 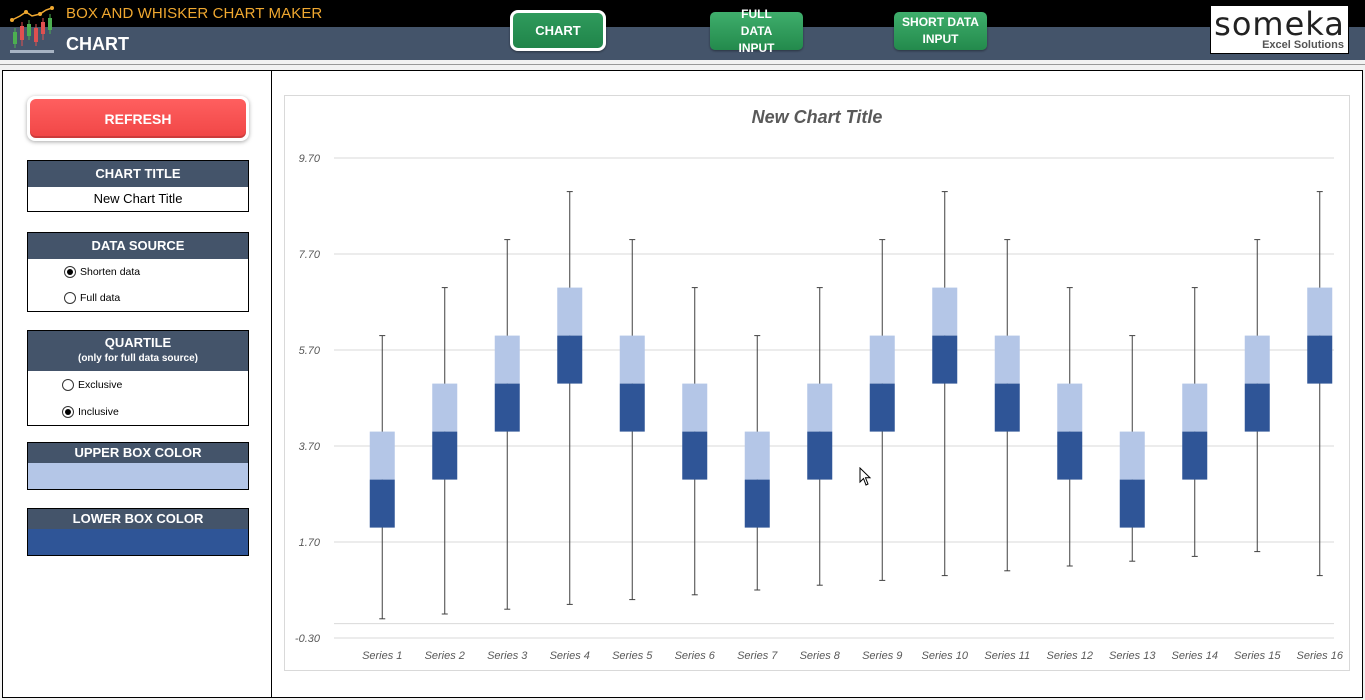 What do you see at coordinates (97, 44) in the screenshot?
I see `page-title: CHART` at bounding box center [97, 44].